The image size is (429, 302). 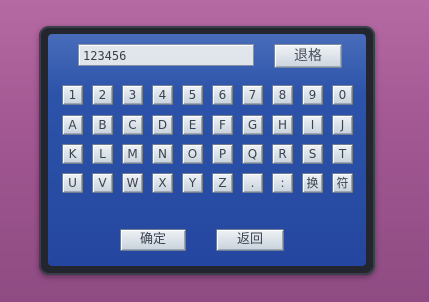 What do you see at coordinates (102, 154) in the screenshot?
I see `key-l: L` at bounding box center [102, 154].